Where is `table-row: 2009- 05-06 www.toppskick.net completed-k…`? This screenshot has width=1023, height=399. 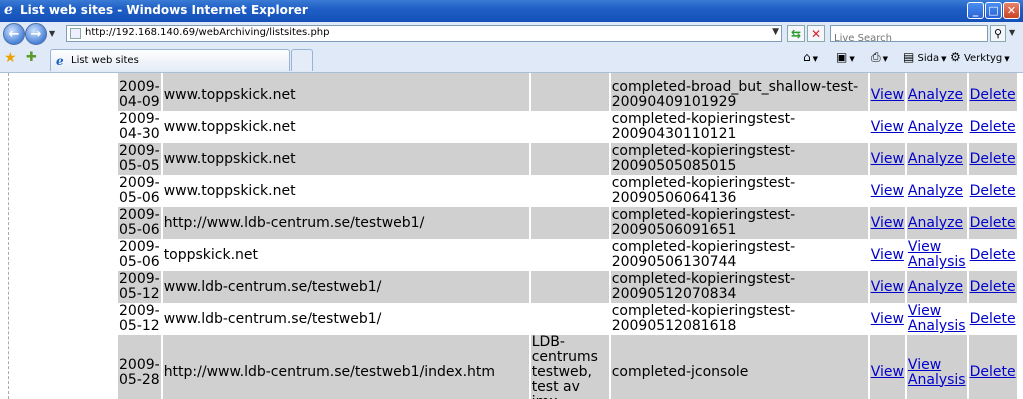
table-row: 2009- 05-06 www.toppskick.net completed-k… is located at coordinates (567, 191).